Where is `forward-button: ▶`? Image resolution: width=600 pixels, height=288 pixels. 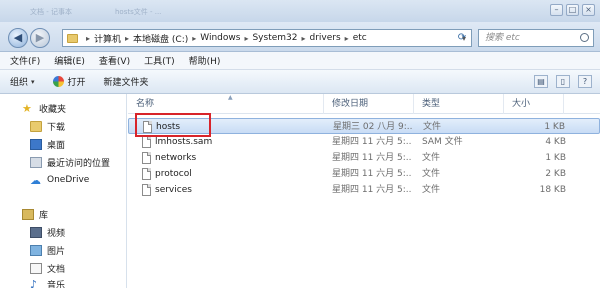
forward-button: ▶ is located at coordinates (40, 38).